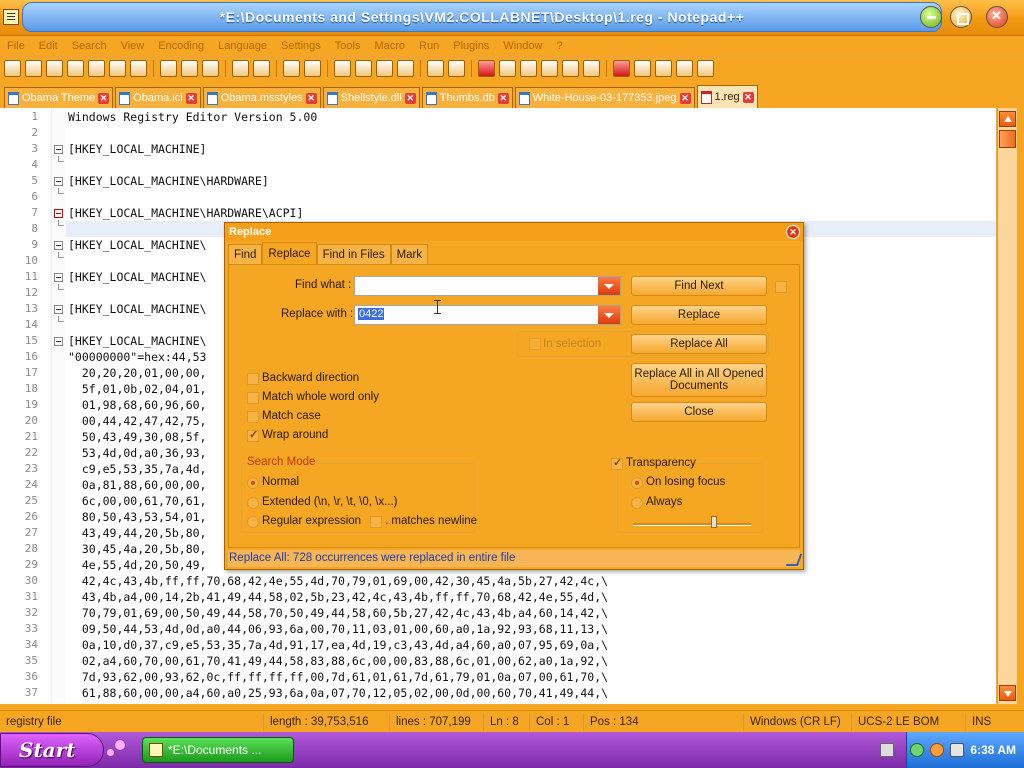  What do you see at coordinates (289, 253) in the screenshot?
I see `tab-replace: Replace` at bounding box center [289, 253].